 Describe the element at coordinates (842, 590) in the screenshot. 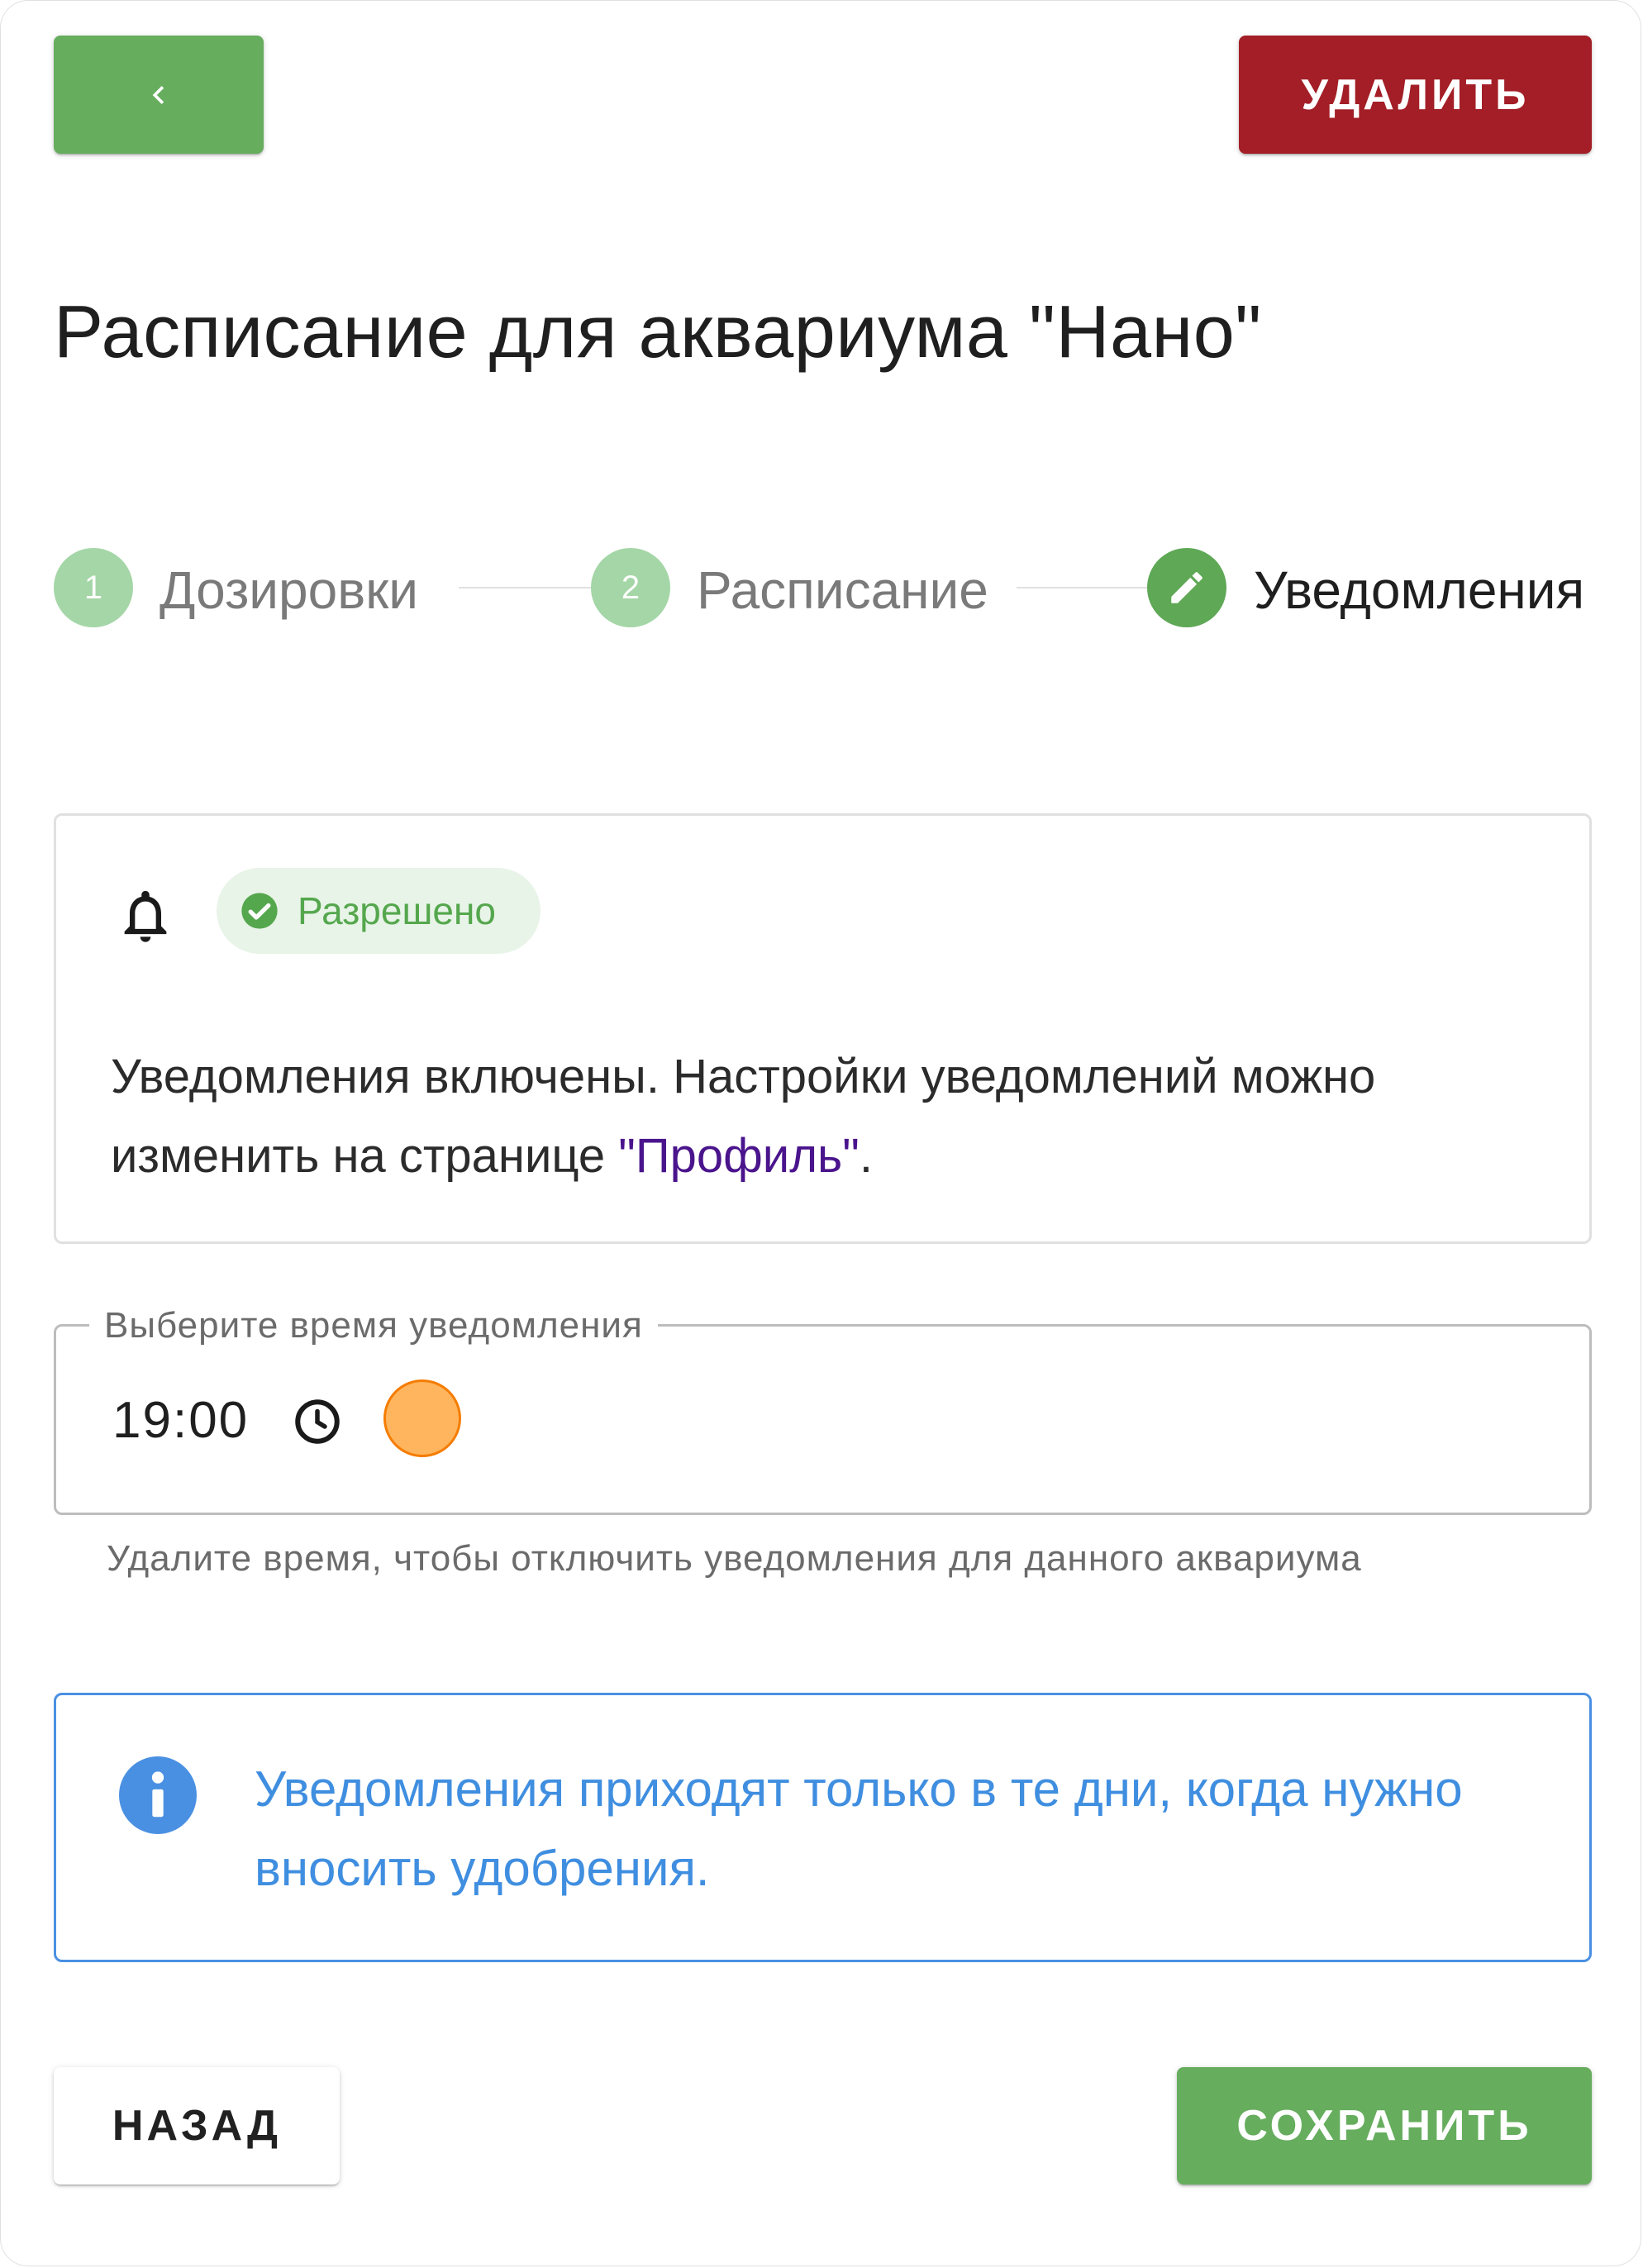

I see `step-2-label: Расписание` at that location.